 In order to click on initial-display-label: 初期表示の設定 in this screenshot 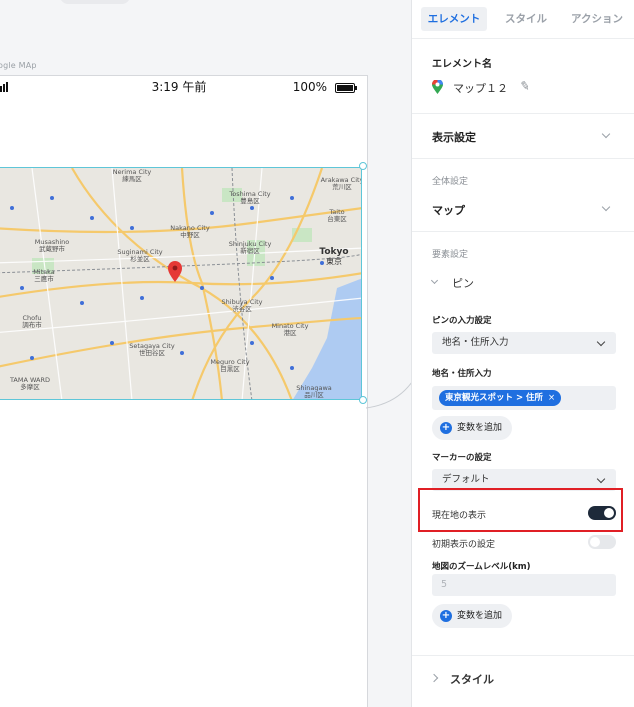, I will do `click(464, 545)`.